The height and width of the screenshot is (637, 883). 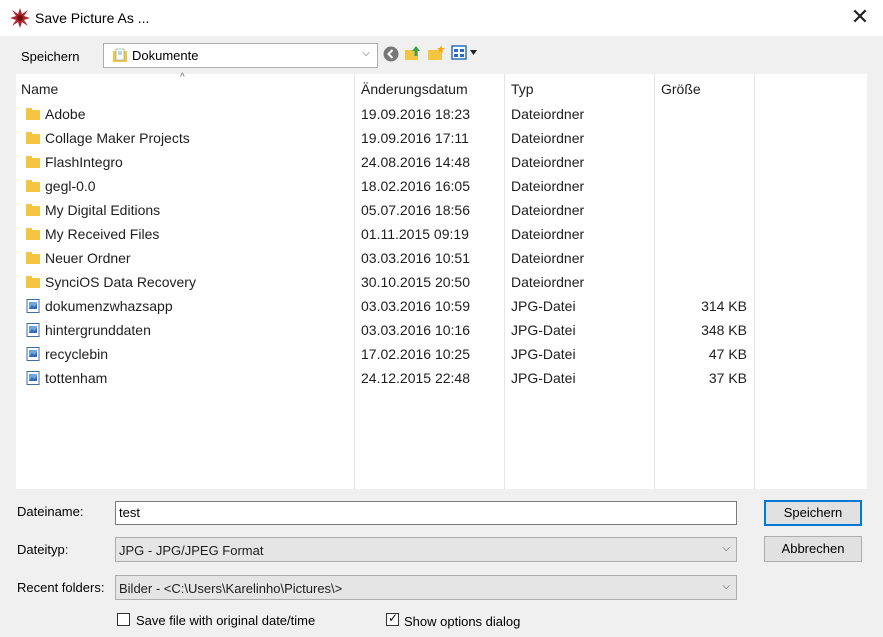 I want to click on table-row: recyclebin 17.02.2016 10:25 JPG-Datei 47 KB, so click(x=441, y=354).